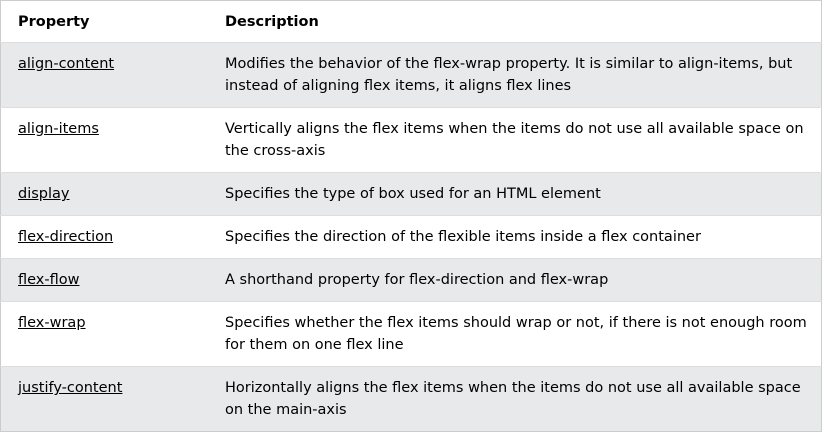 The width and height of the screenshot is (824, 432). Describe the element at coordinates (52, 323) in the screenshot. I see `property-link-flex-wrap: flex-wrap` at that location.